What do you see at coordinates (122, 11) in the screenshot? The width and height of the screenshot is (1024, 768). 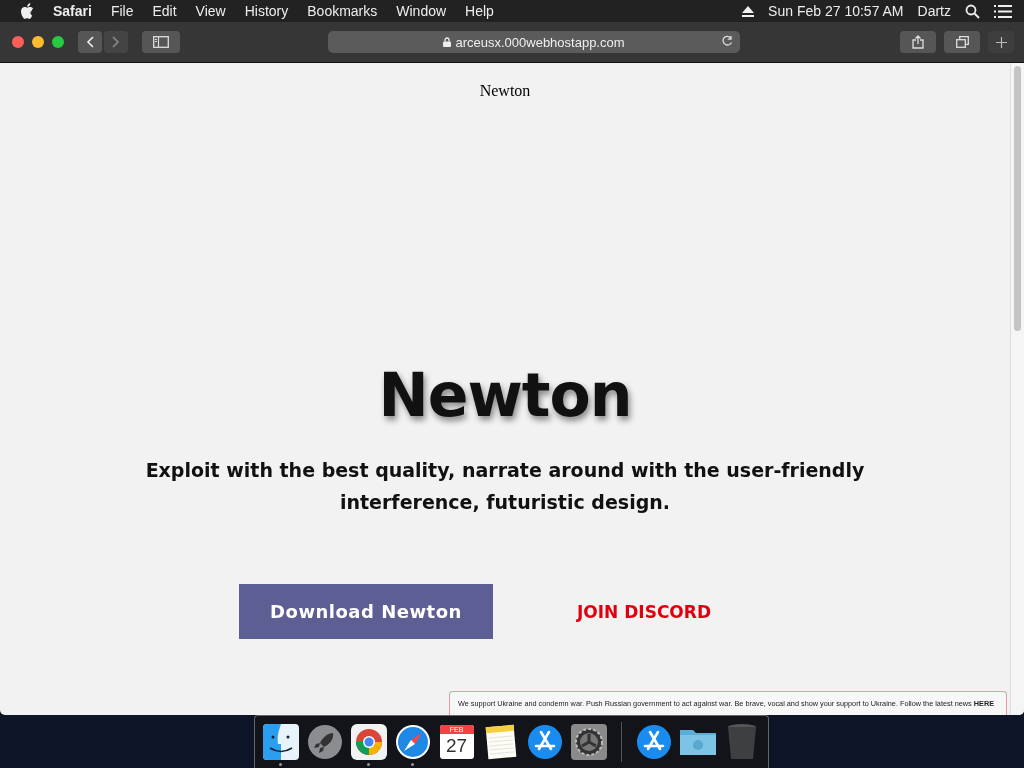 I see `menu-item: File` at bounding box center [122, 11].